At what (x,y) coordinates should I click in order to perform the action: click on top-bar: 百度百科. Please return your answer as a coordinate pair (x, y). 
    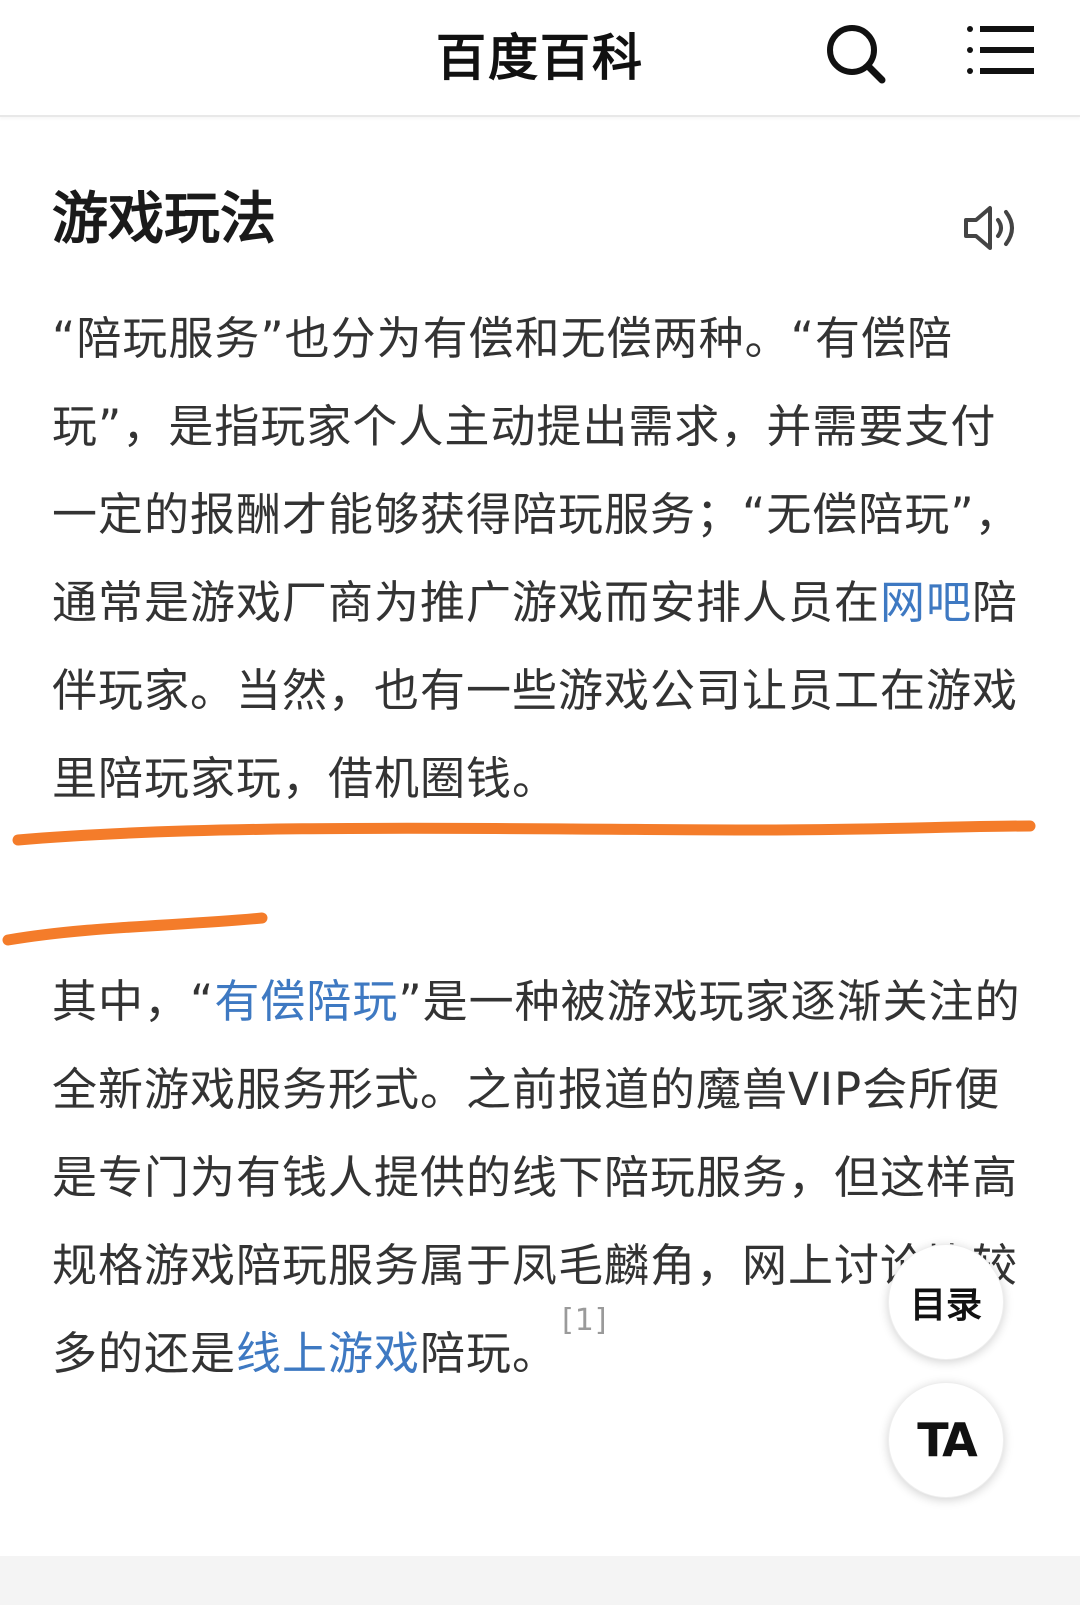
    Looking at the image, I should click on (540, 58).